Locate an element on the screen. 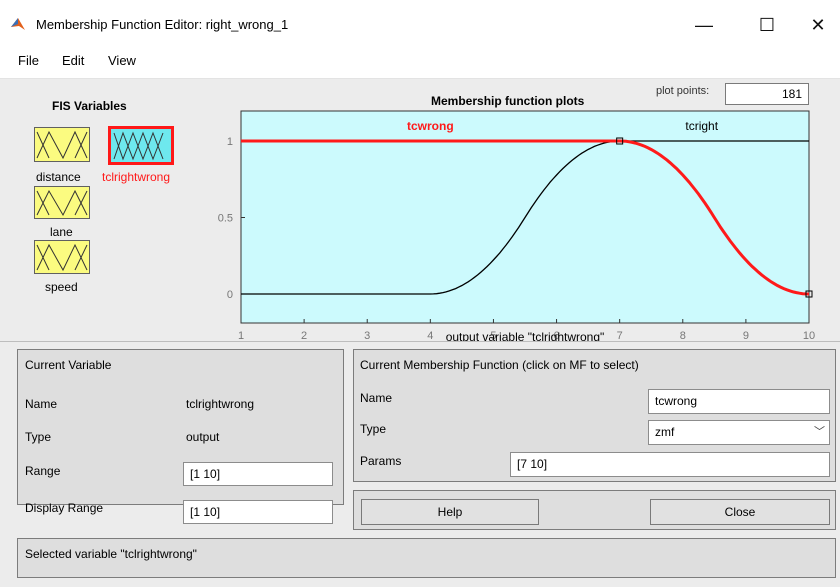  display-range-input: [1 10] is located at coordinates (258, 512).